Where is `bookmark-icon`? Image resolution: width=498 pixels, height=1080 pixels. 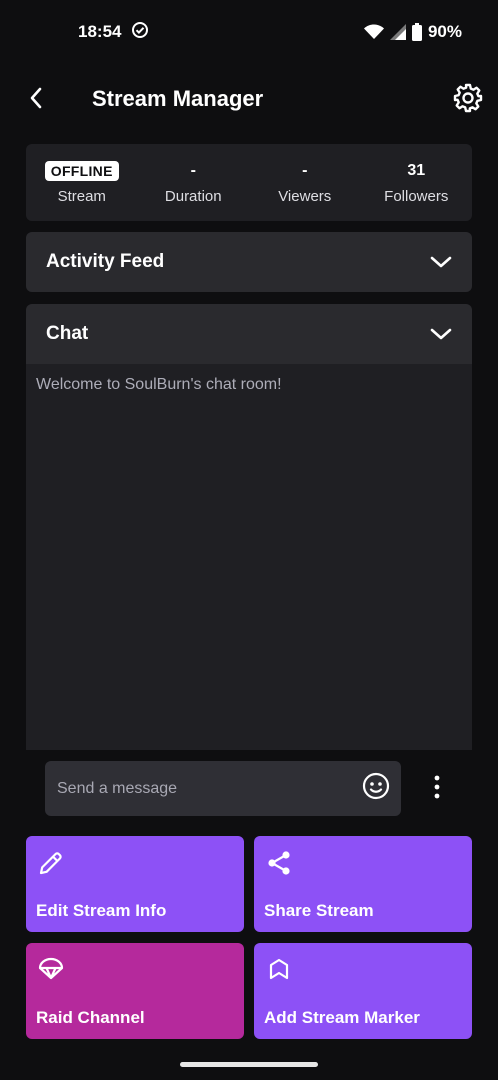
bookmark-icon is located at coordinates (279, 970).